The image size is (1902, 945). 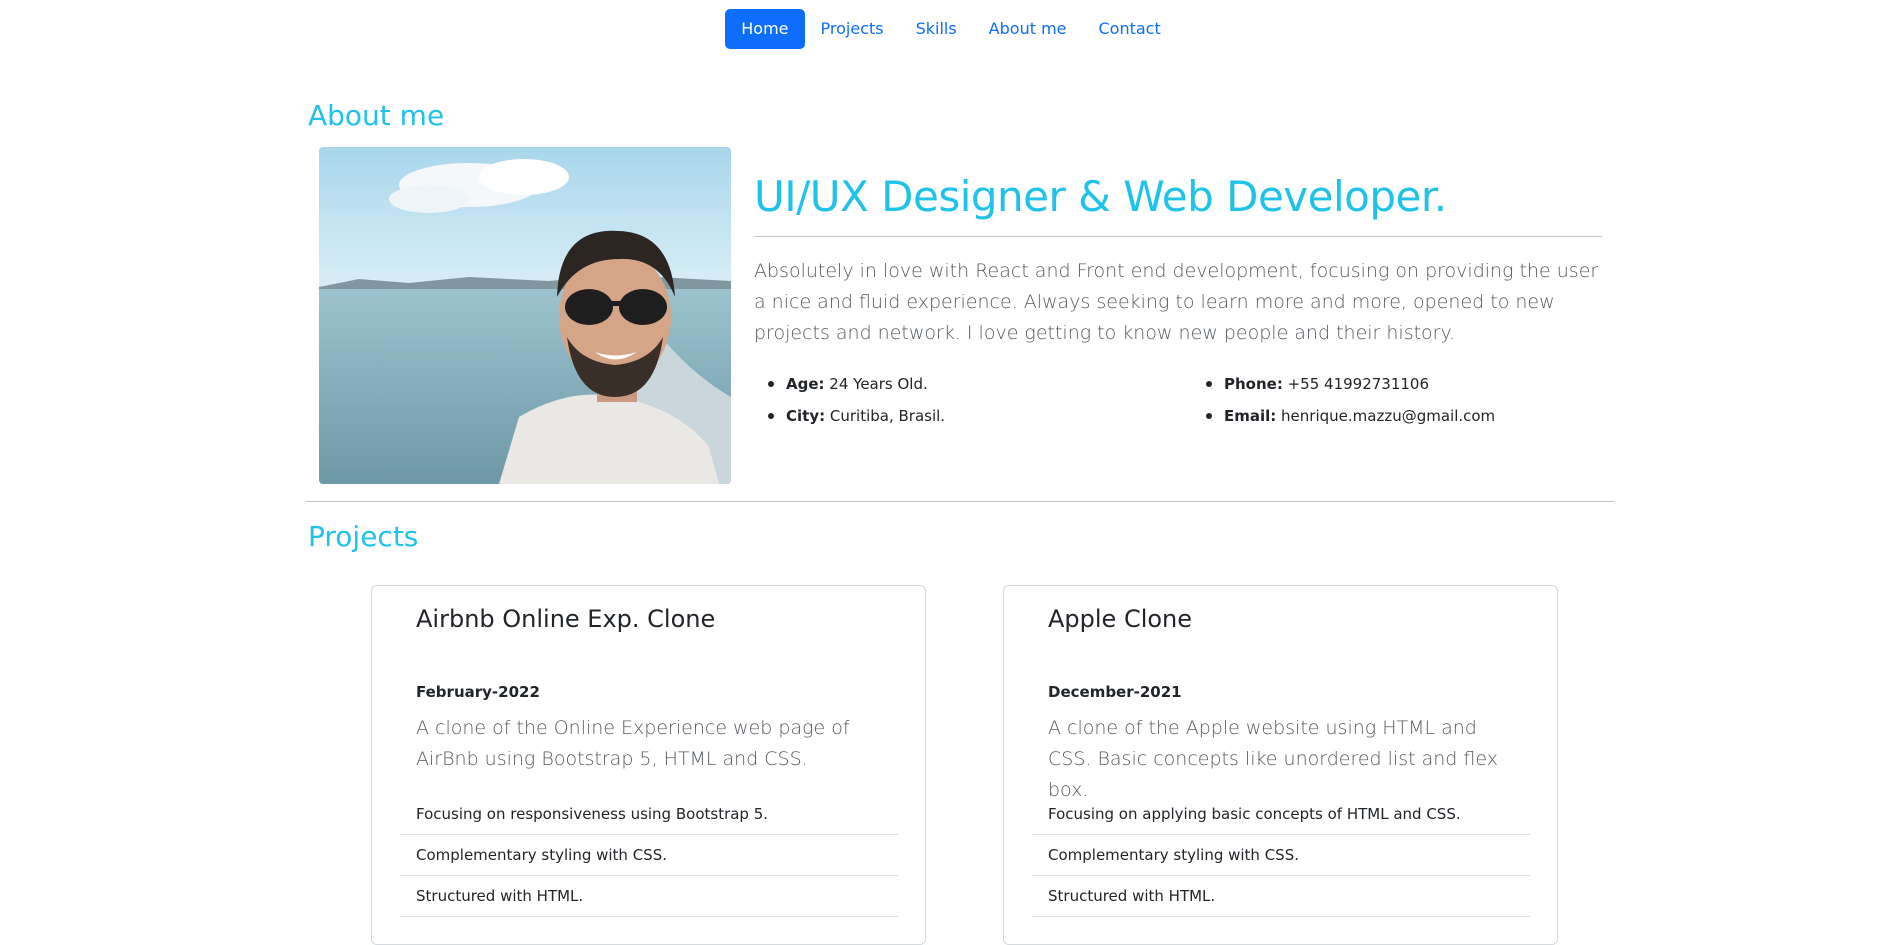 I want to click on project-date: February-2022, so click(x=478, y=692).